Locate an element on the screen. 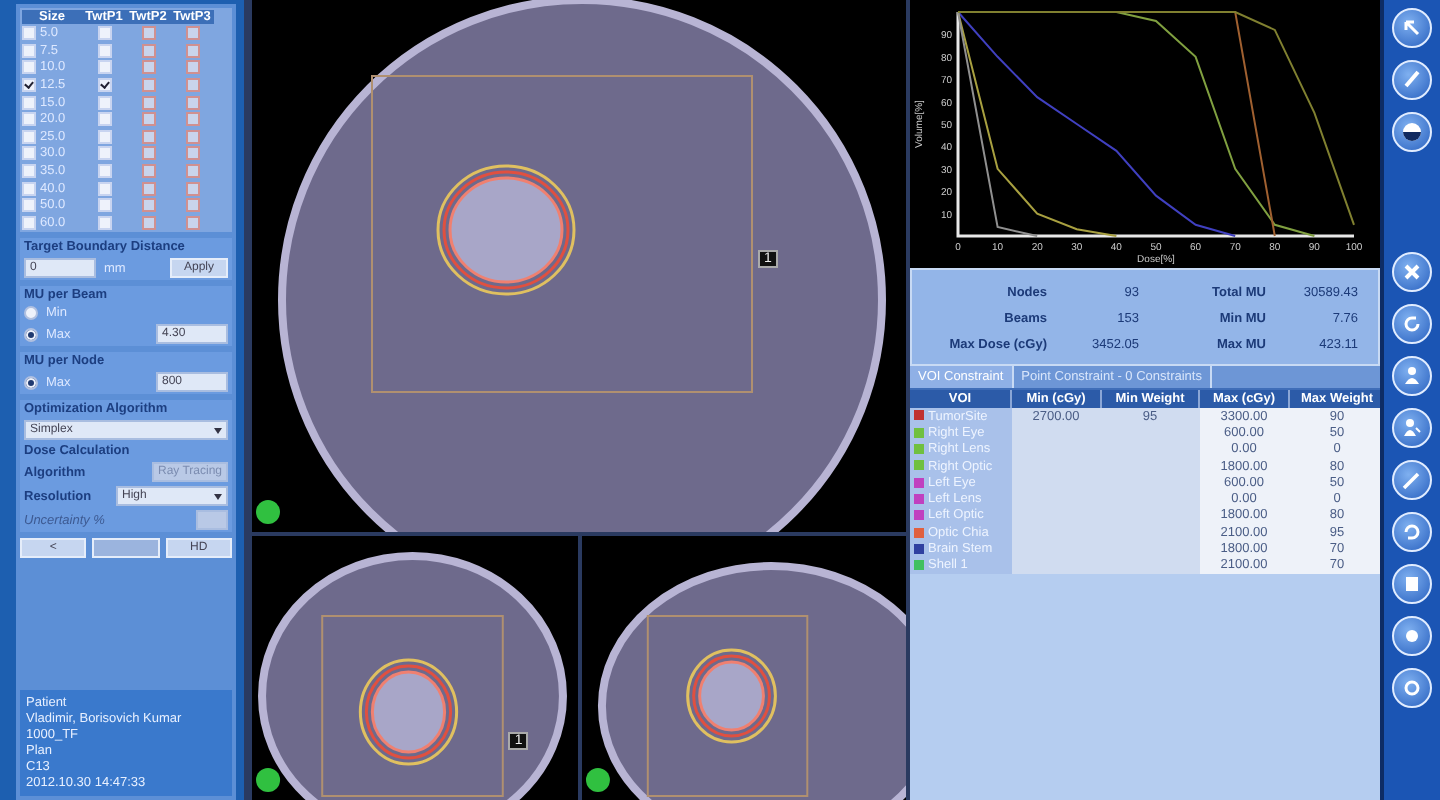 This screenshot has width=1440, height=800. pen-icon is located at coordinates (1412, 80).